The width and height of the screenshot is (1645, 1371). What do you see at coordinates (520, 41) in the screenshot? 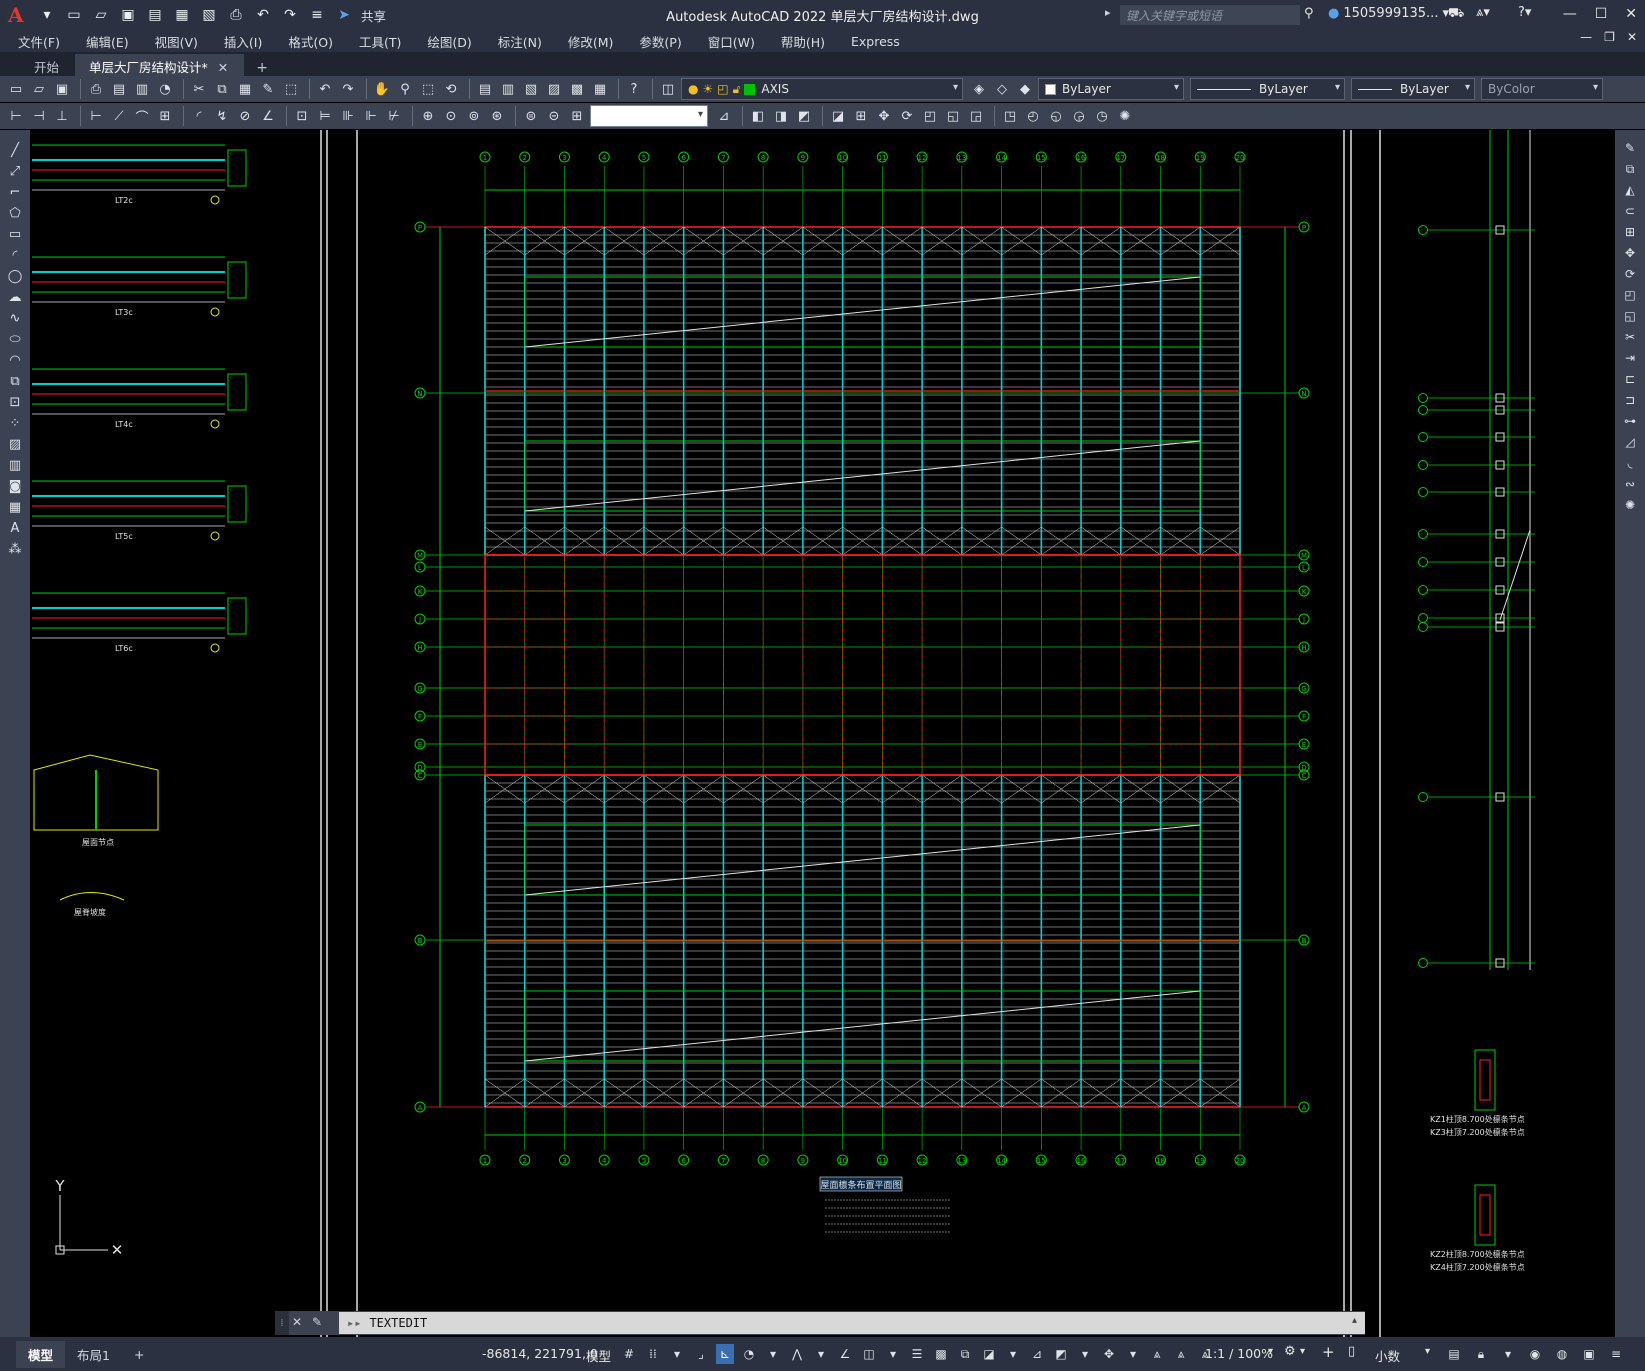
I see `menu-dimension: 标注(N)` at bounding box center [520, 41].